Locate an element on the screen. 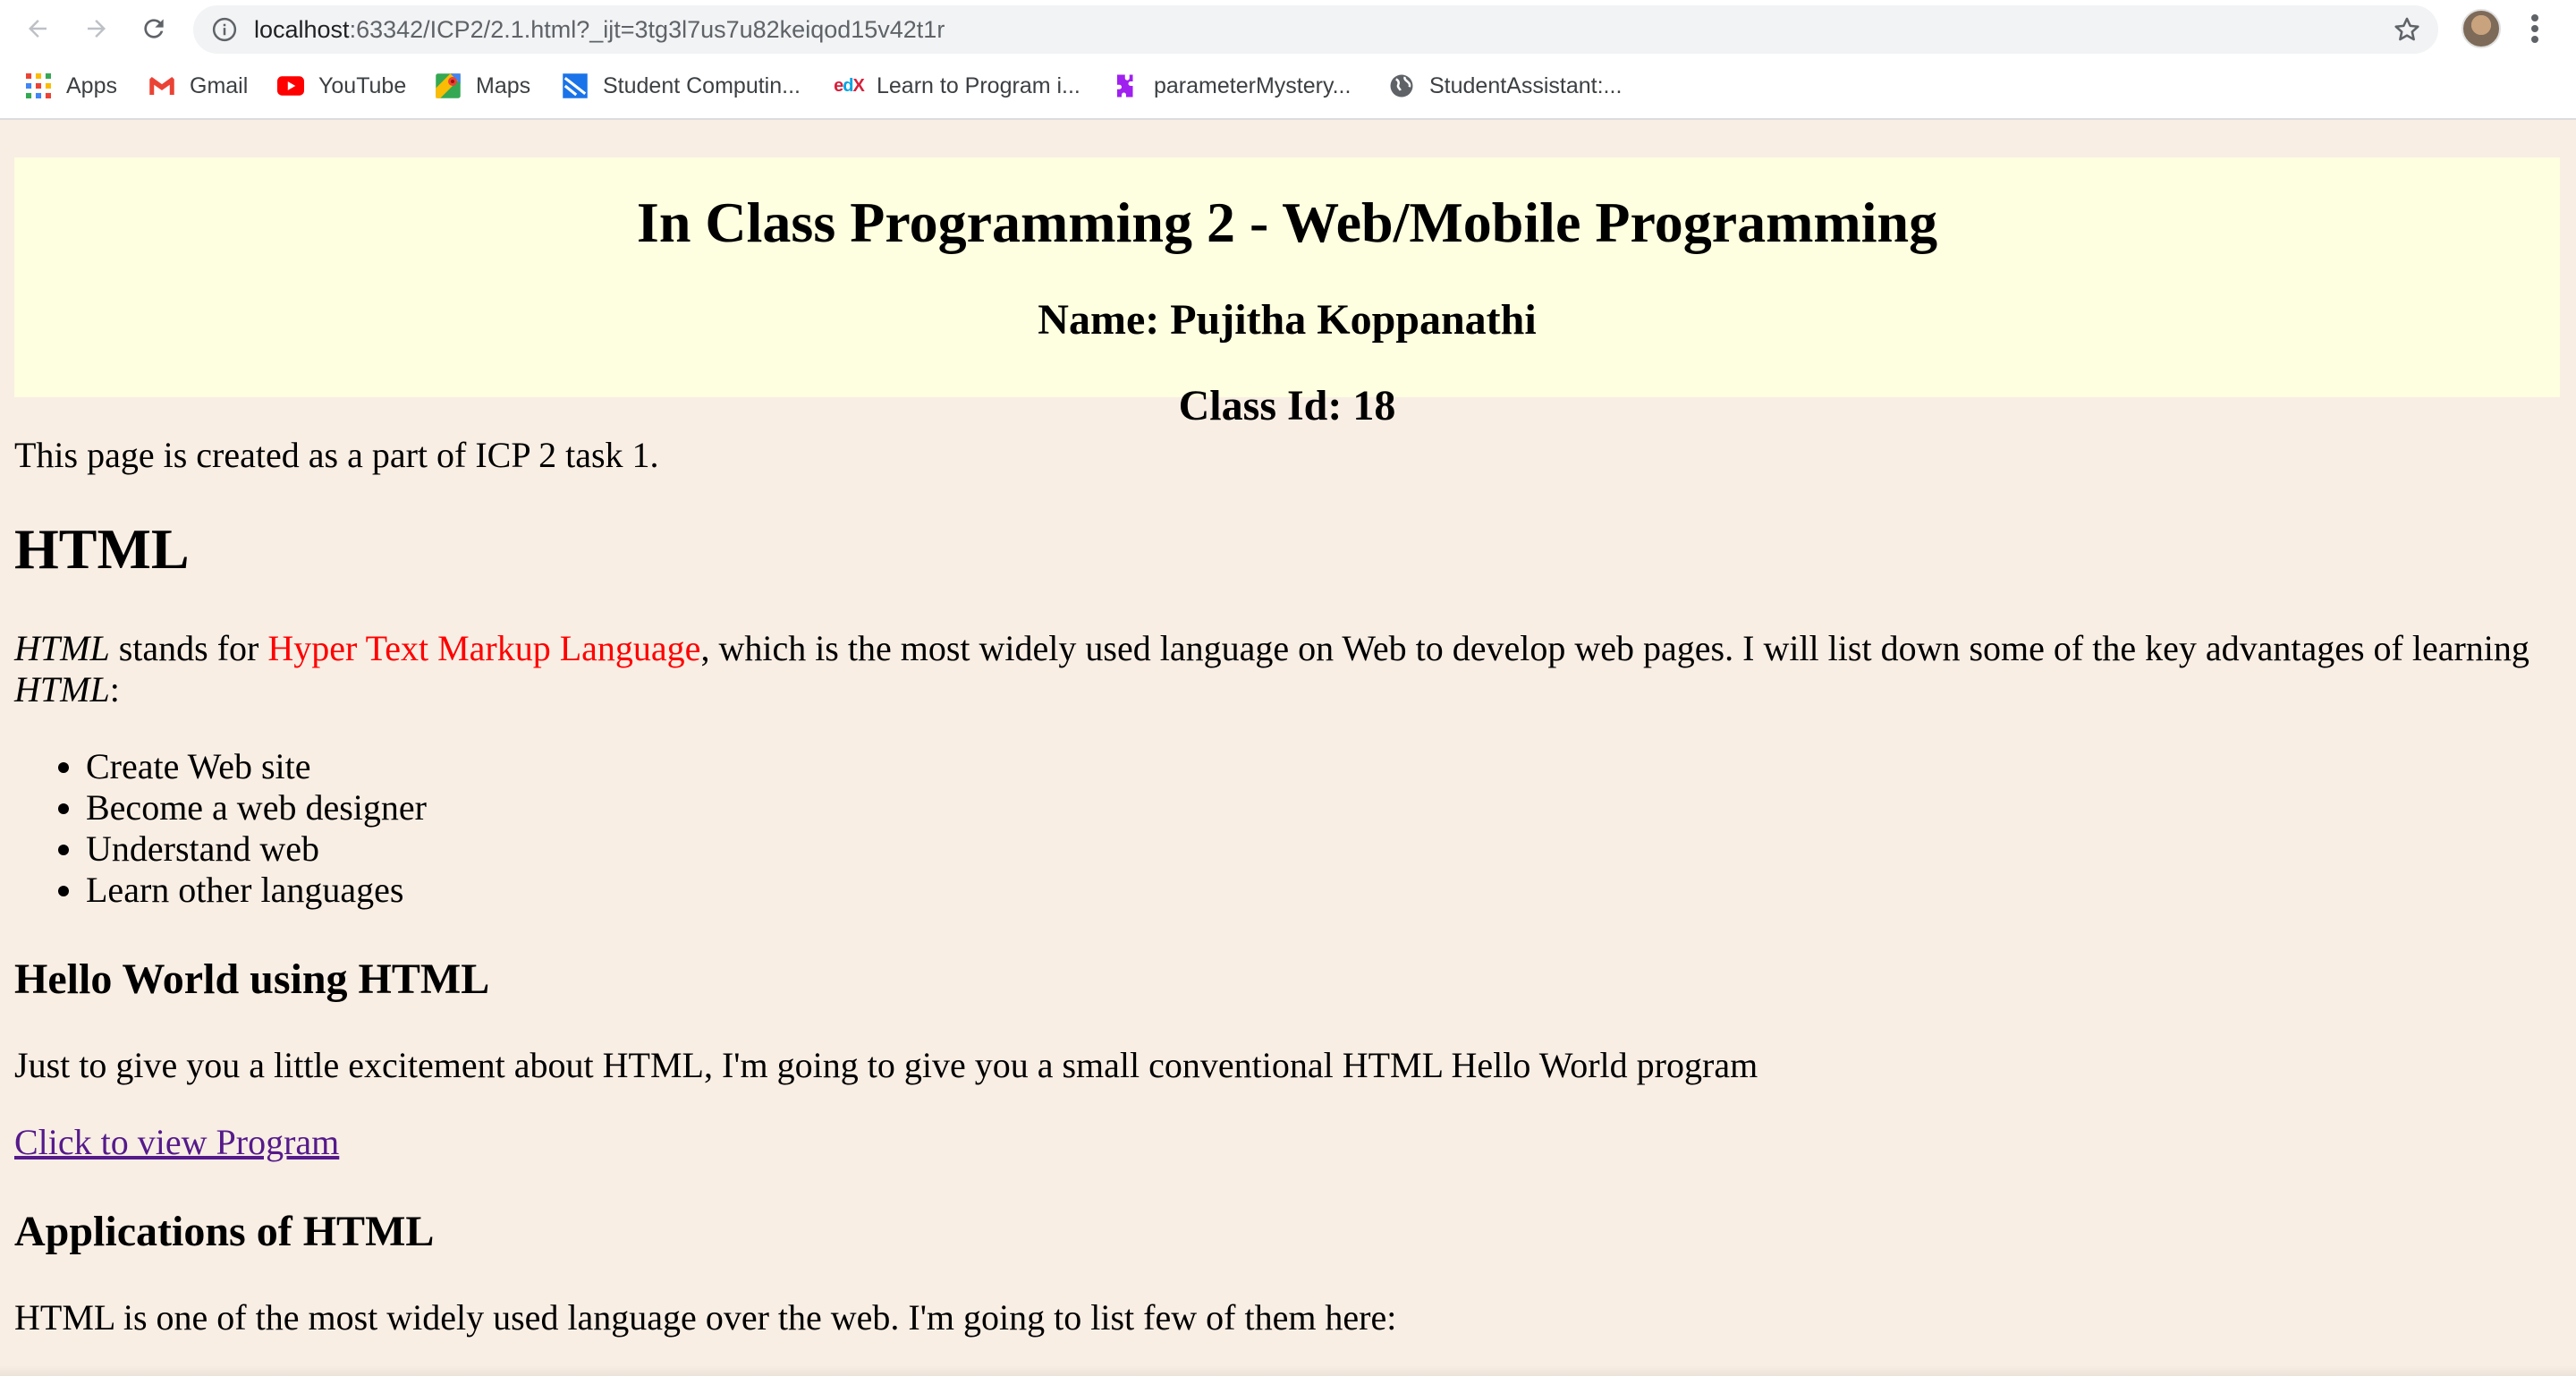 This screenshot has height=1376, width=2576. edx-icon: edX is located at coordinates (849, 85).